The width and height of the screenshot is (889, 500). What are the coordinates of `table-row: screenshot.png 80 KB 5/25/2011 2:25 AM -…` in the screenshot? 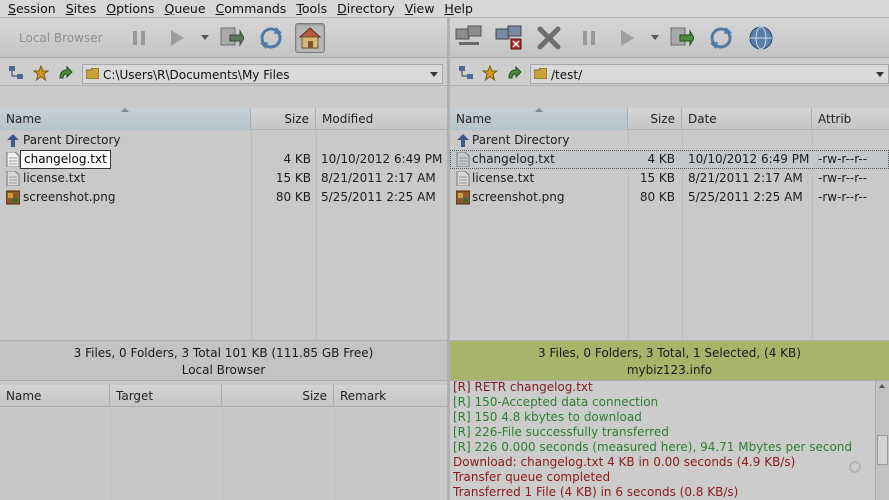 It's located at (669, 197).